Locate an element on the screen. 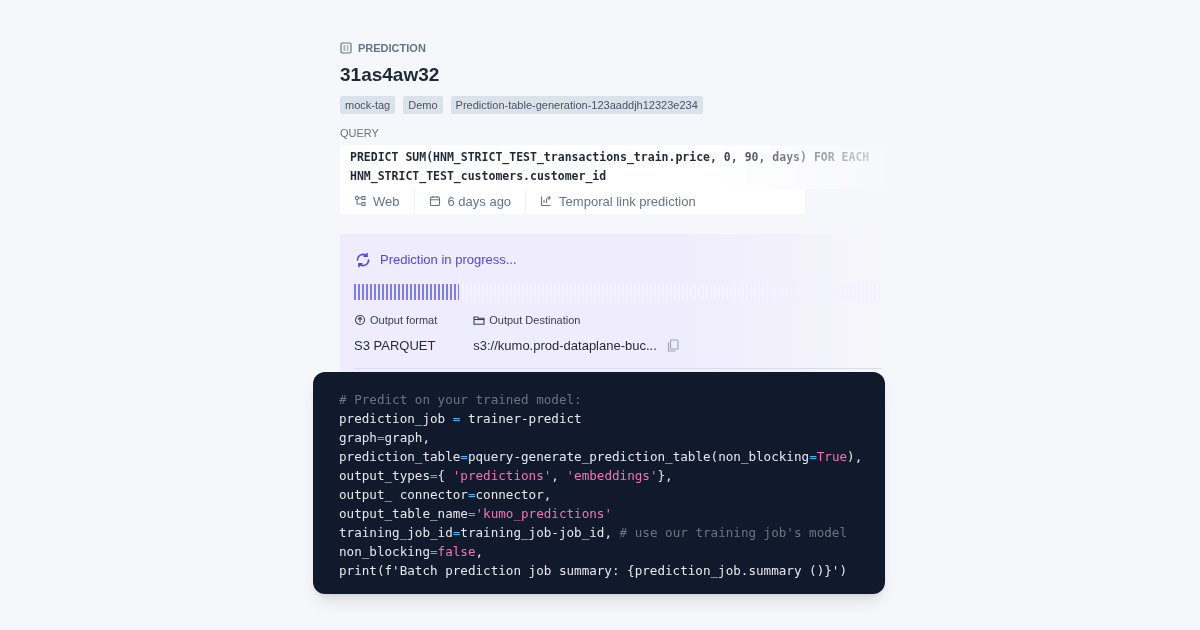 Image resolution: width=1200 pixels, height=630 pixels. meta-text: 6 days ago is located at coordinates (479, 201).